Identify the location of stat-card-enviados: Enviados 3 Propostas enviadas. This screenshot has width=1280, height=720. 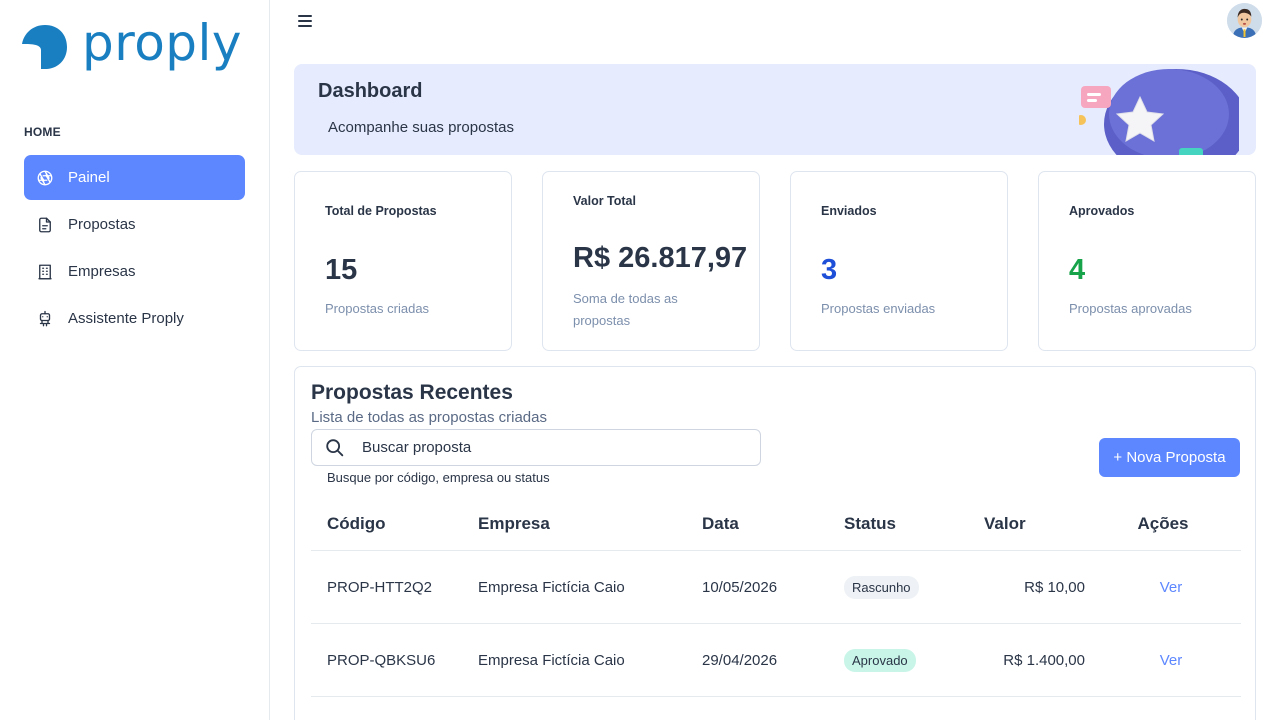
(899, 261).